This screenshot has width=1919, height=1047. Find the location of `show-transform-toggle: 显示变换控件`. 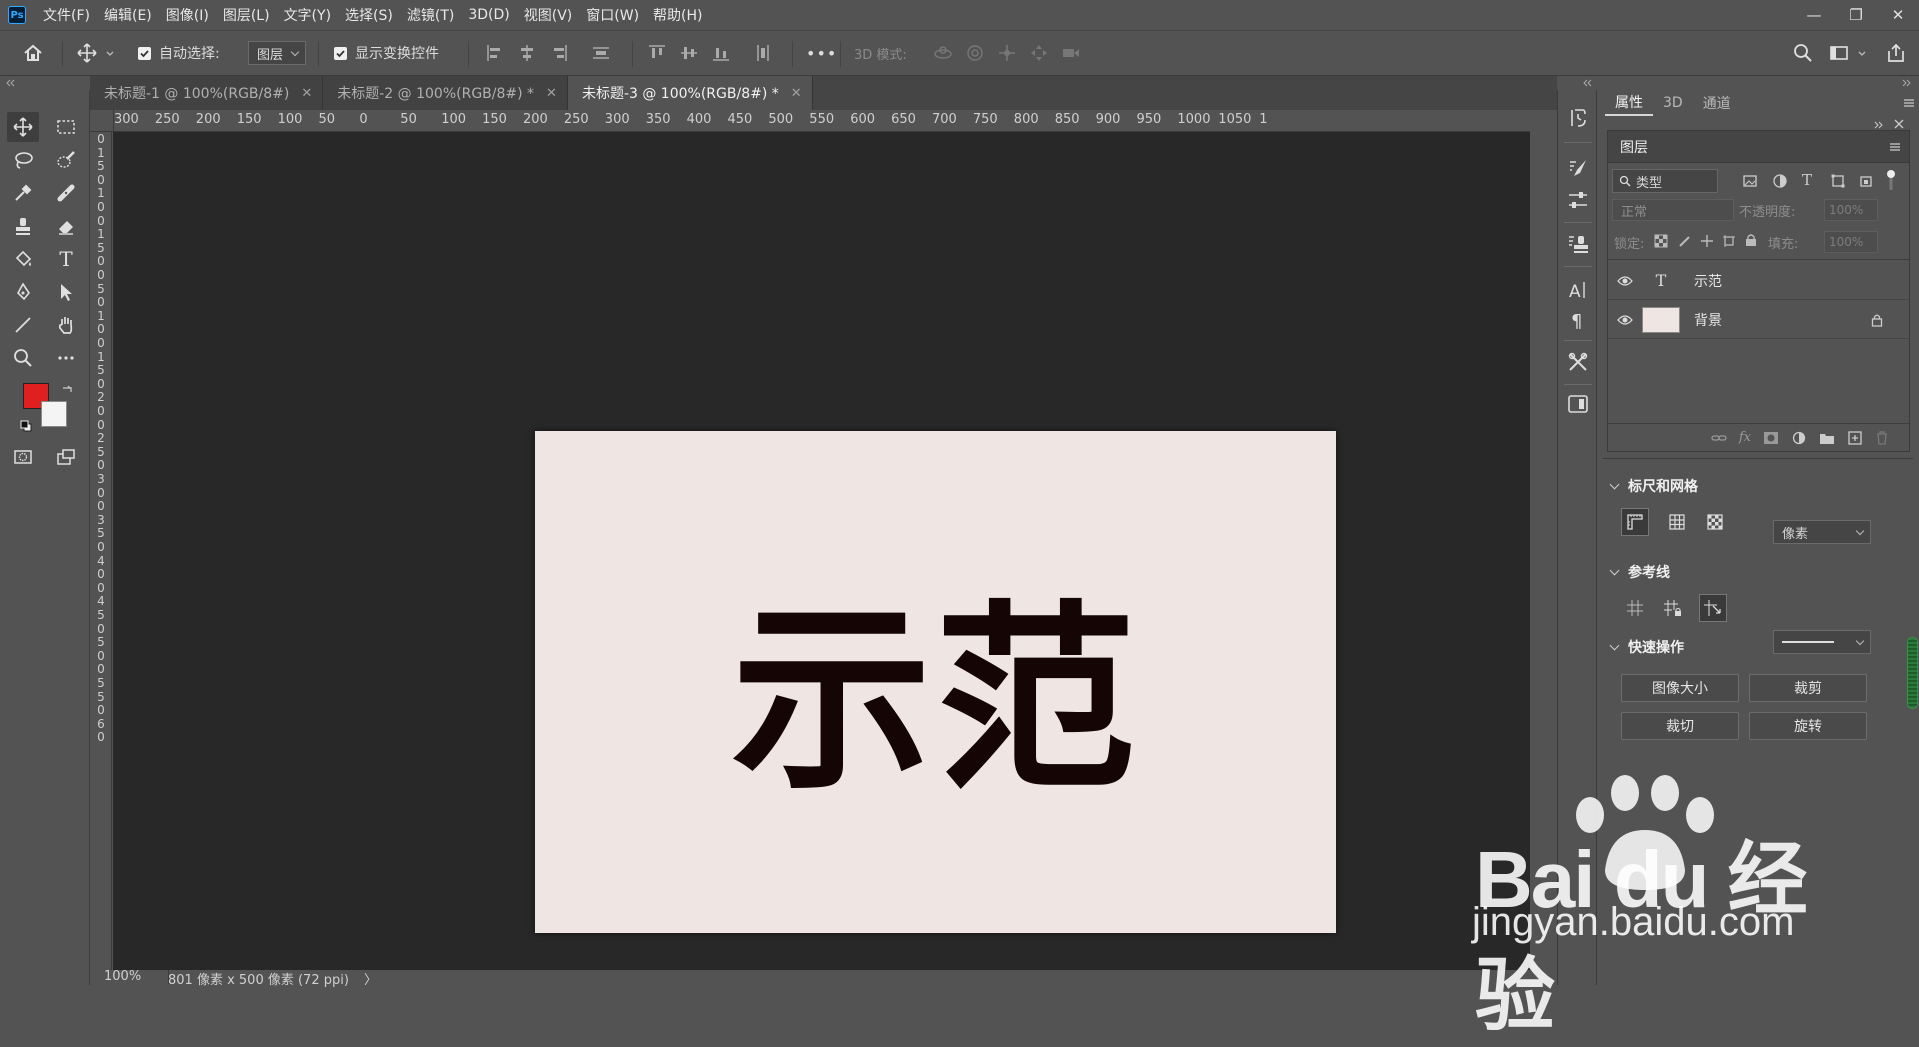

show-transform-toggle: 显示变换控件 is located at coordinates (386, 53).